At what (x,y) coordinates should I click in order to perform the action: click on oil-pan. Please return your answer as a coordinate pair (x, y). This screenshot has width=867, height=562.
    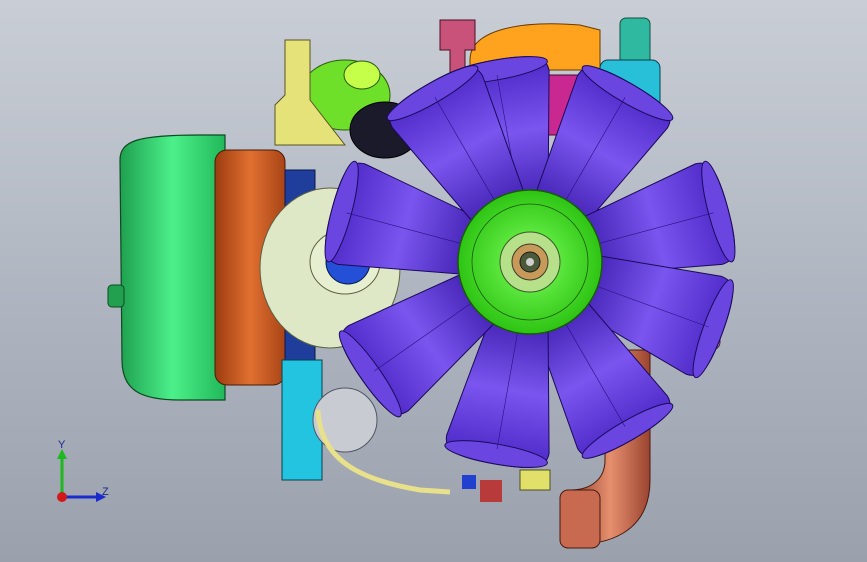
    Looking at the image, I should click on (172, 267).